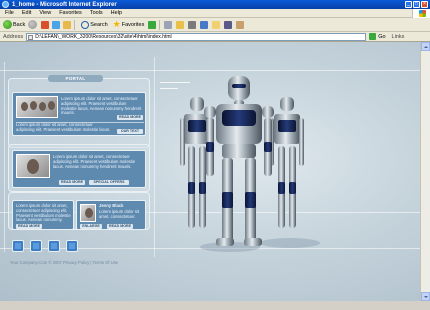 The width and height of the screenshot is (430, 310). Describe the element at coordinates (408, 4) in the screenshot. I see `minimize-button: _` at that location.